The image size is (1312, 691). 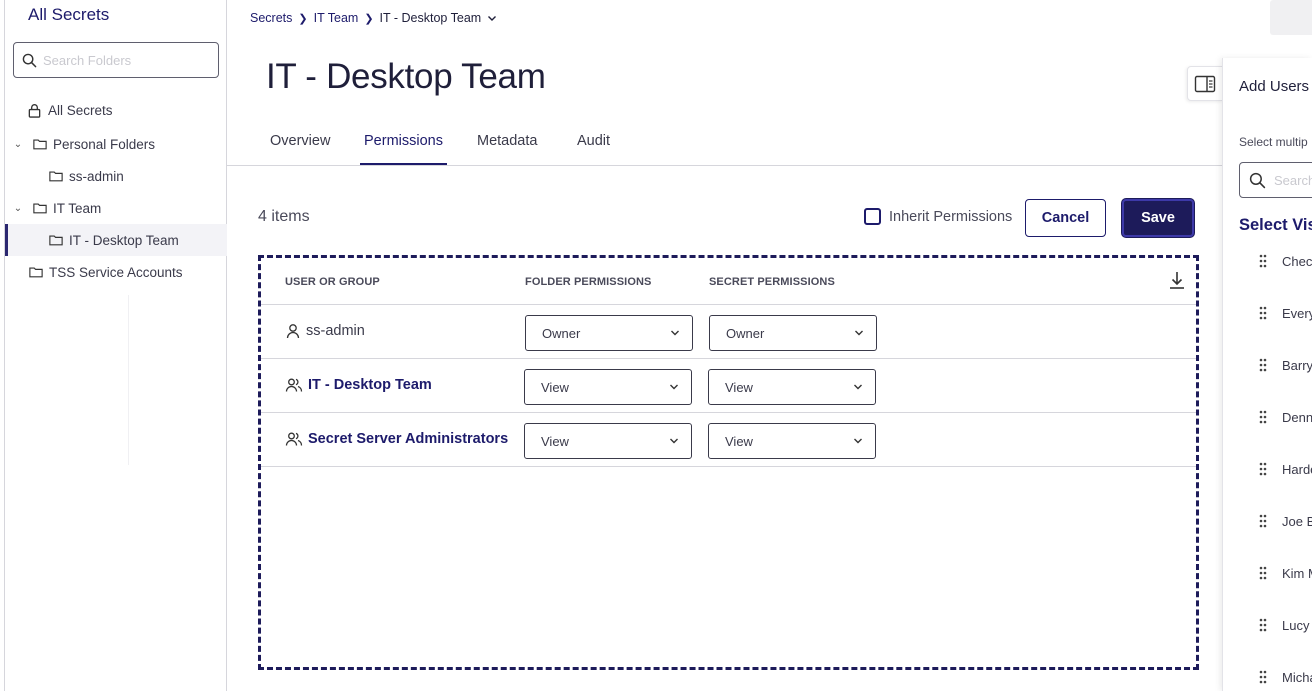 What do you see at coordinates (96, 176) in the screenshot?
I see `tree-item-label: ss-admin` at bounding box center [96, 176].